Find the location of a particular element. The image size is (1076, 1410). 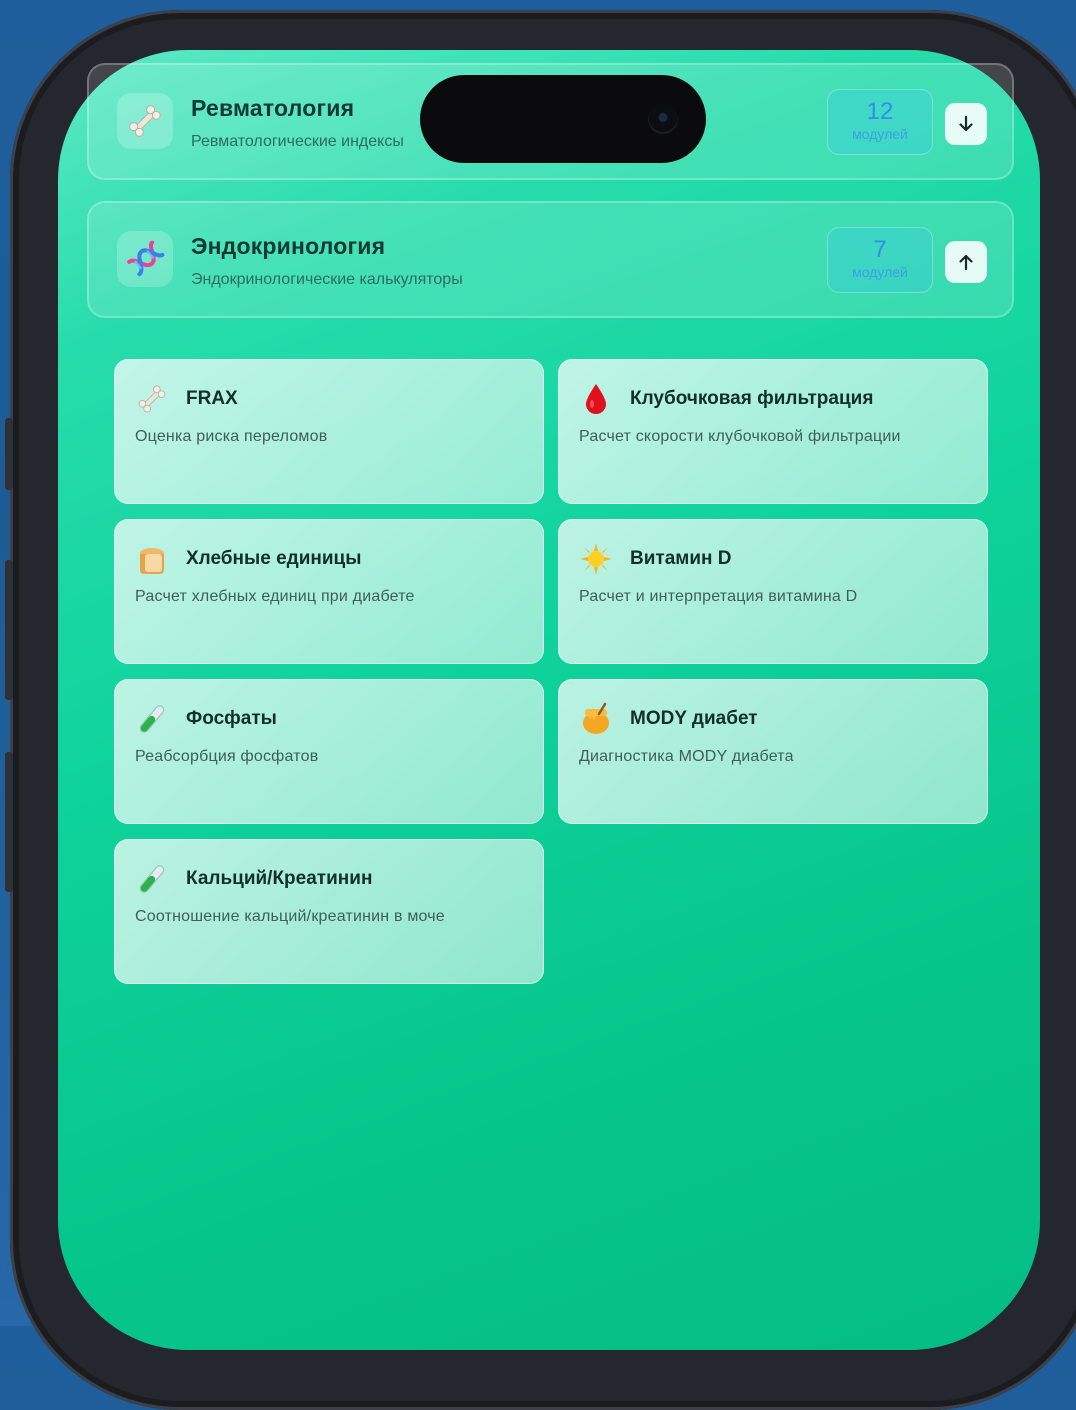

section-title: Ревматология is located at coordinates (273, 108).